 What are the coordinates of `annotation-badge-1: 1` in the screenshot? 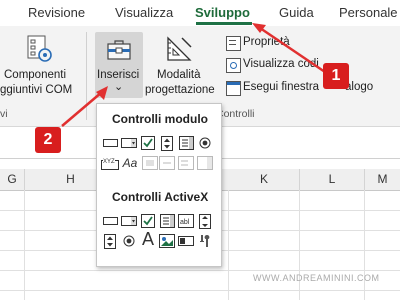 It's located at (336, 76).